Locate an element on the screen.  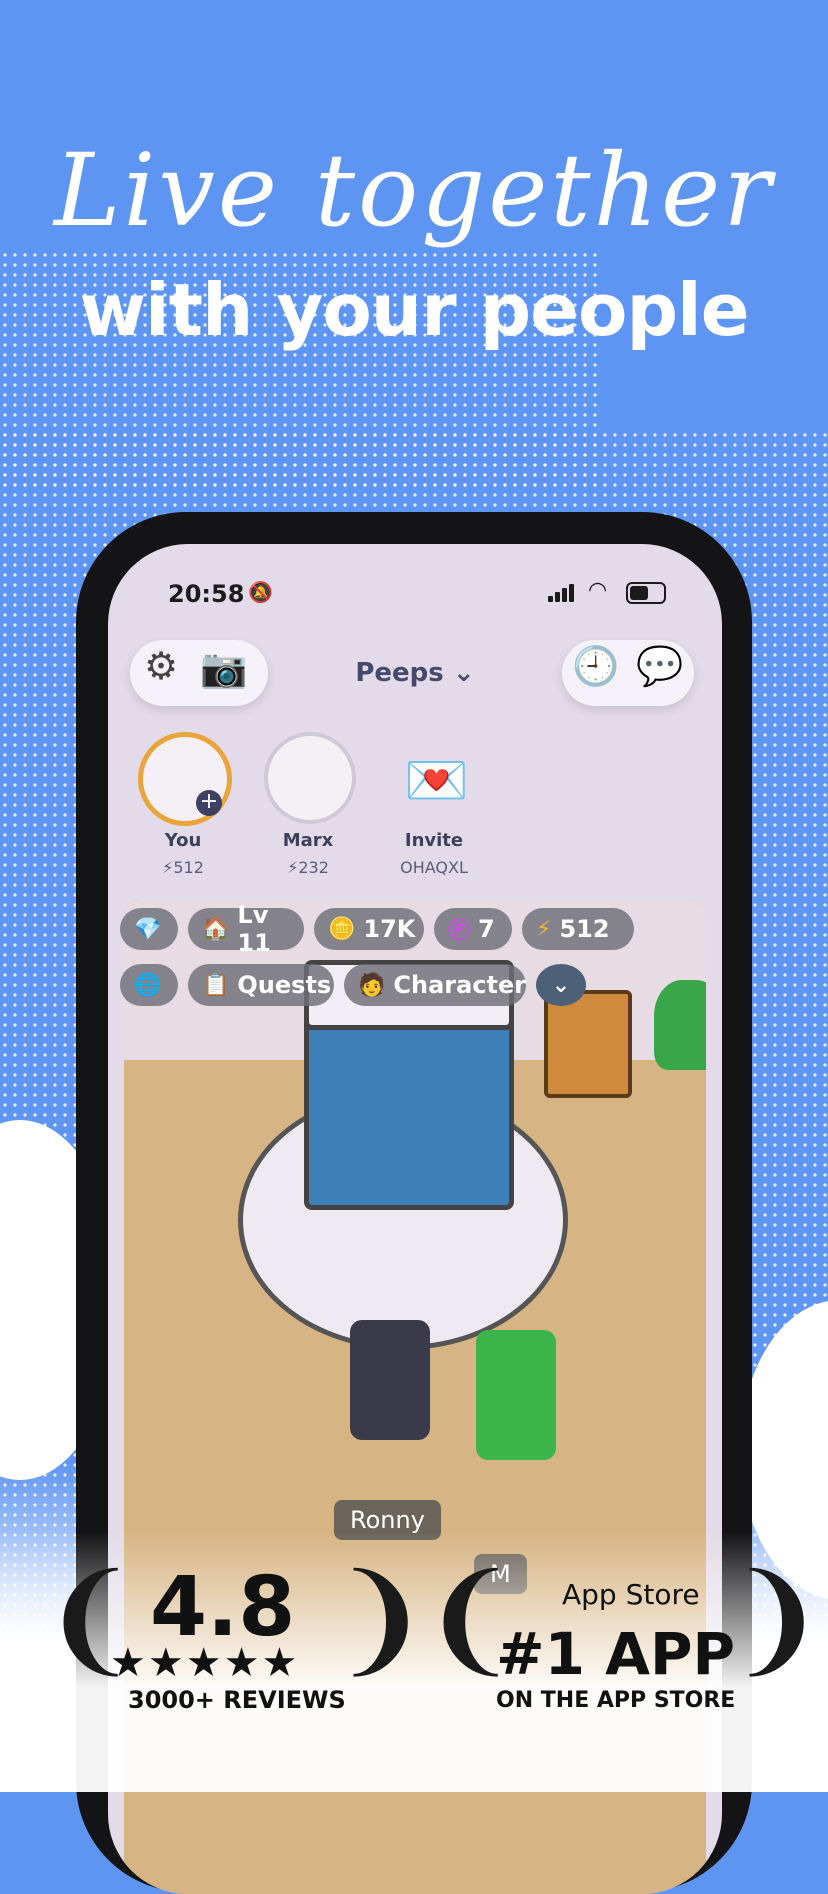
gem-button: 💎 is located at coordinates (149, 929).